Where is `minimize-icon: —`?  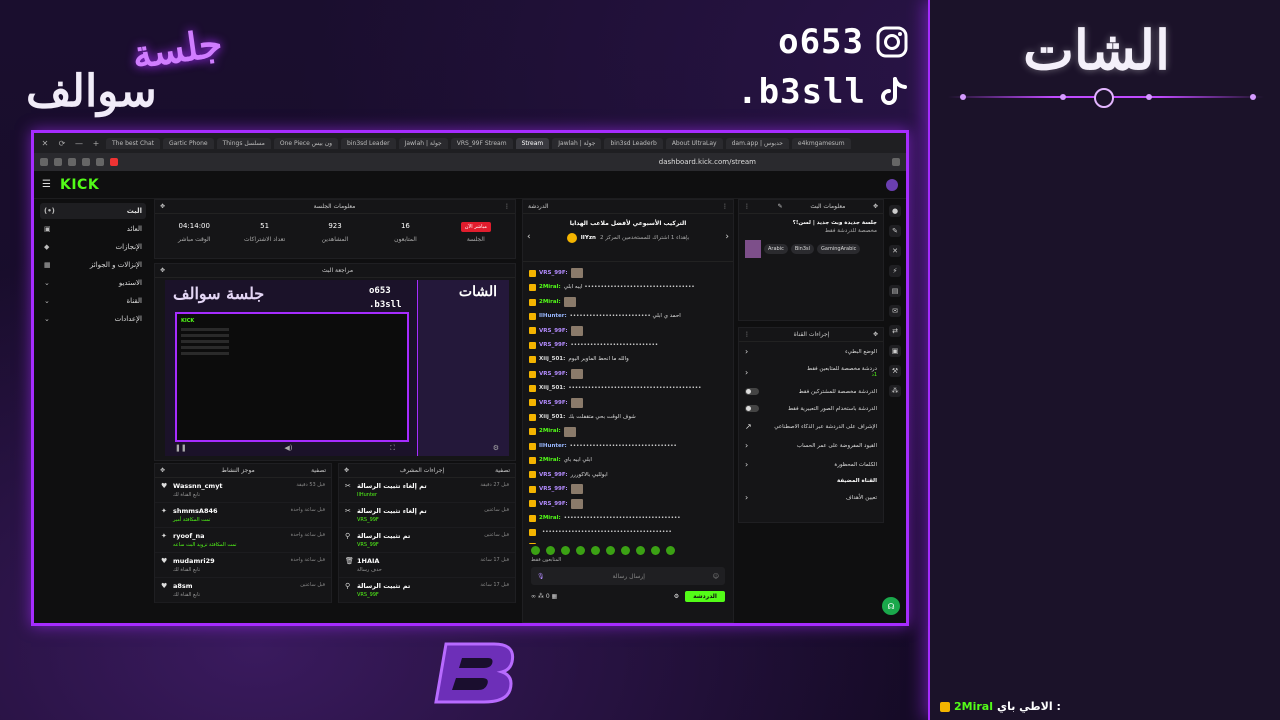
minimize-icon: — is located at coordinates (79, 143).